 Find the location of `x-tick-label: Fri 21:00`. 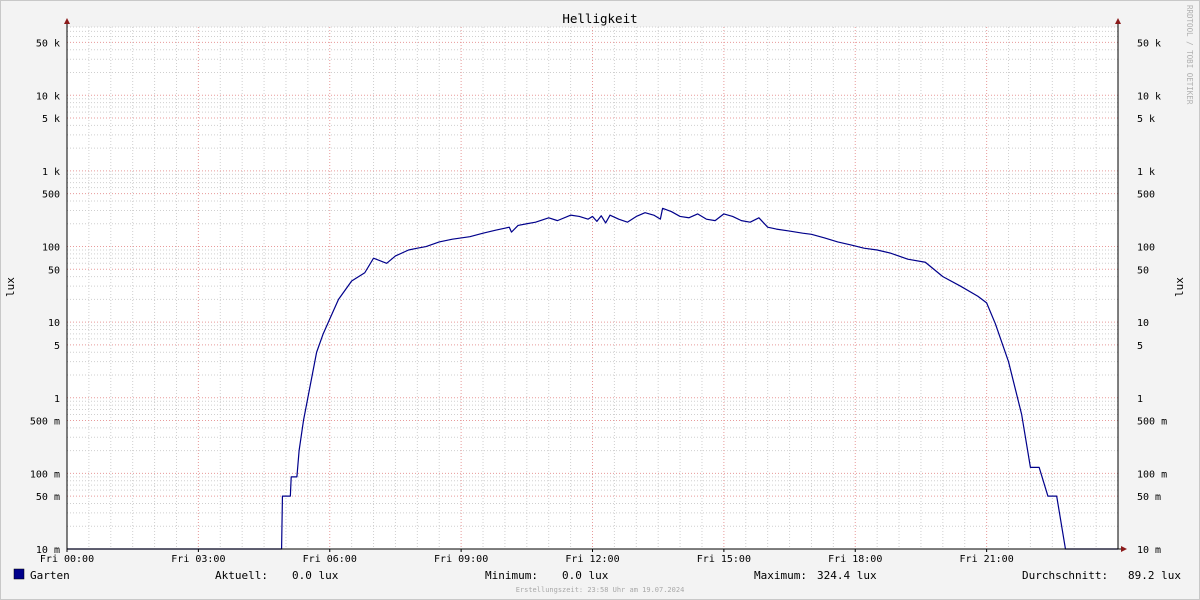

x-tick-label: Fri 21:00 is located at coordinates (987, 559).